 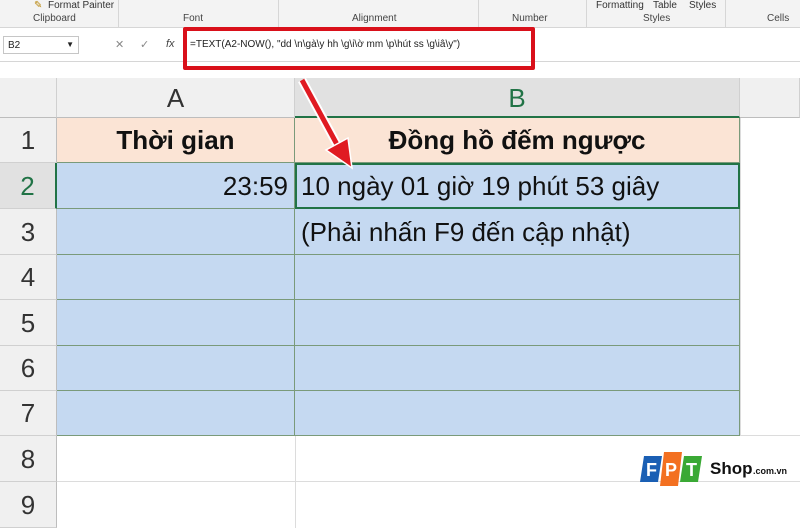 I want to click on svg-text: P, so click(x=671, y=470).